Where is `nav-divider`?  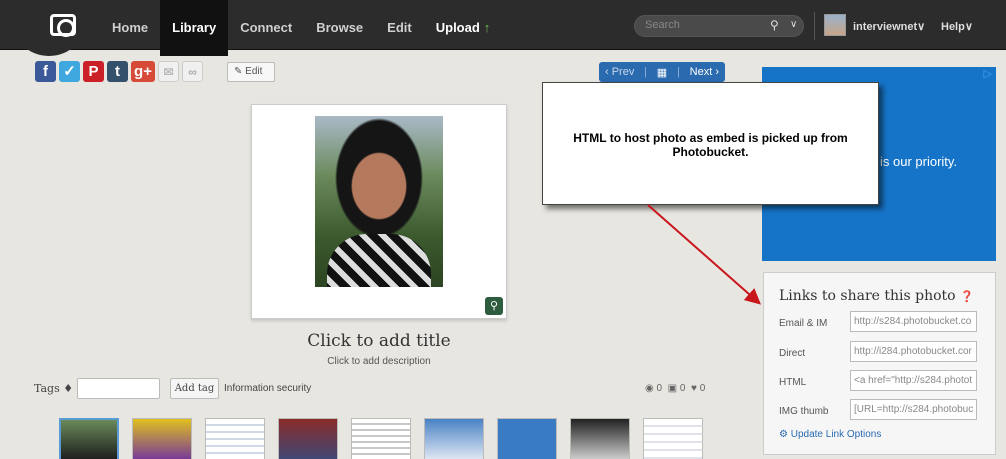
nav-divider is located at coordinates (814, 26).